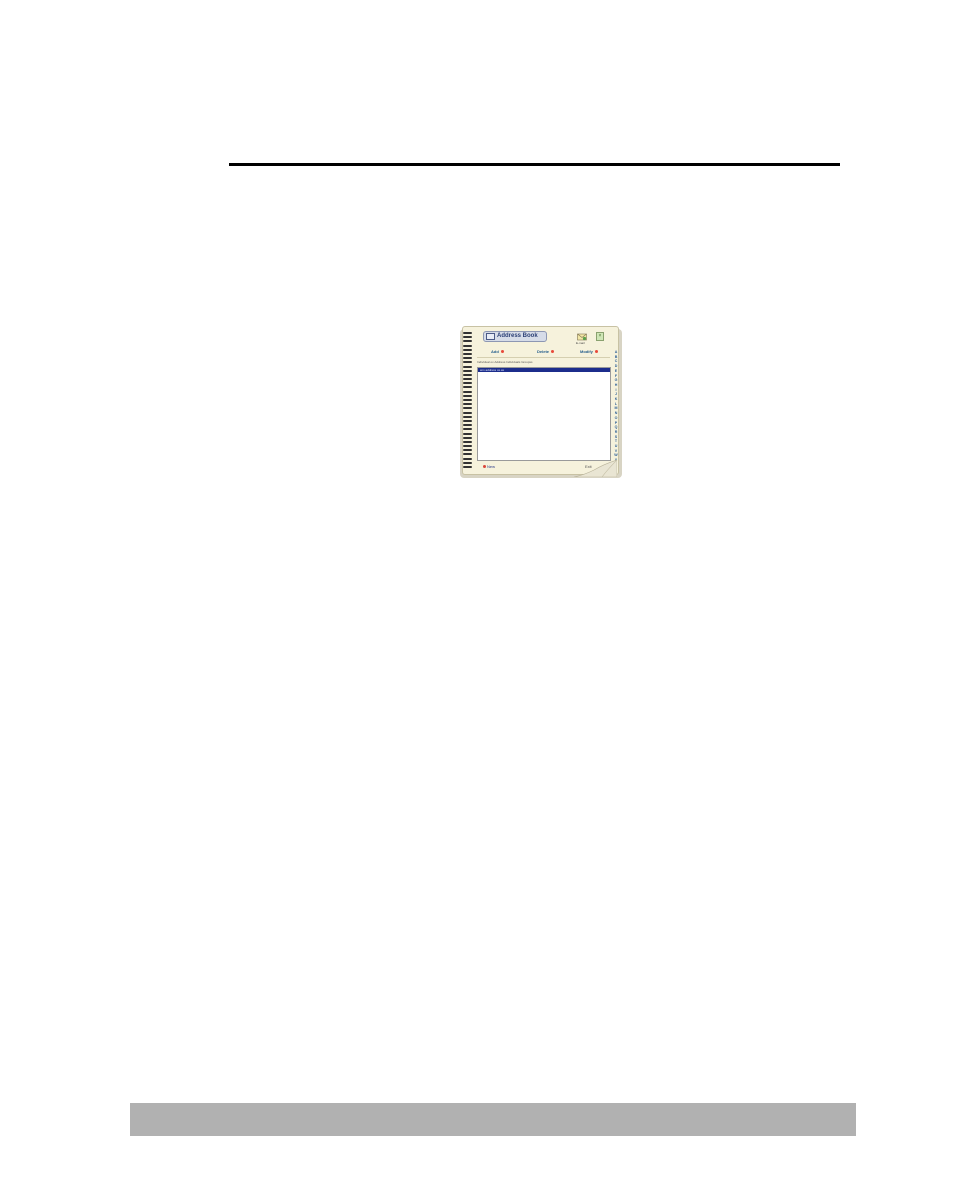 This screenshot has width=954, height=1200. What do you see at coordinates (616, 412) in the screenshot?
I see `alphabet-index: ABCDEFGHIJKLMNOPQRSTUVWXYZ` at bounding box center [616, 412].